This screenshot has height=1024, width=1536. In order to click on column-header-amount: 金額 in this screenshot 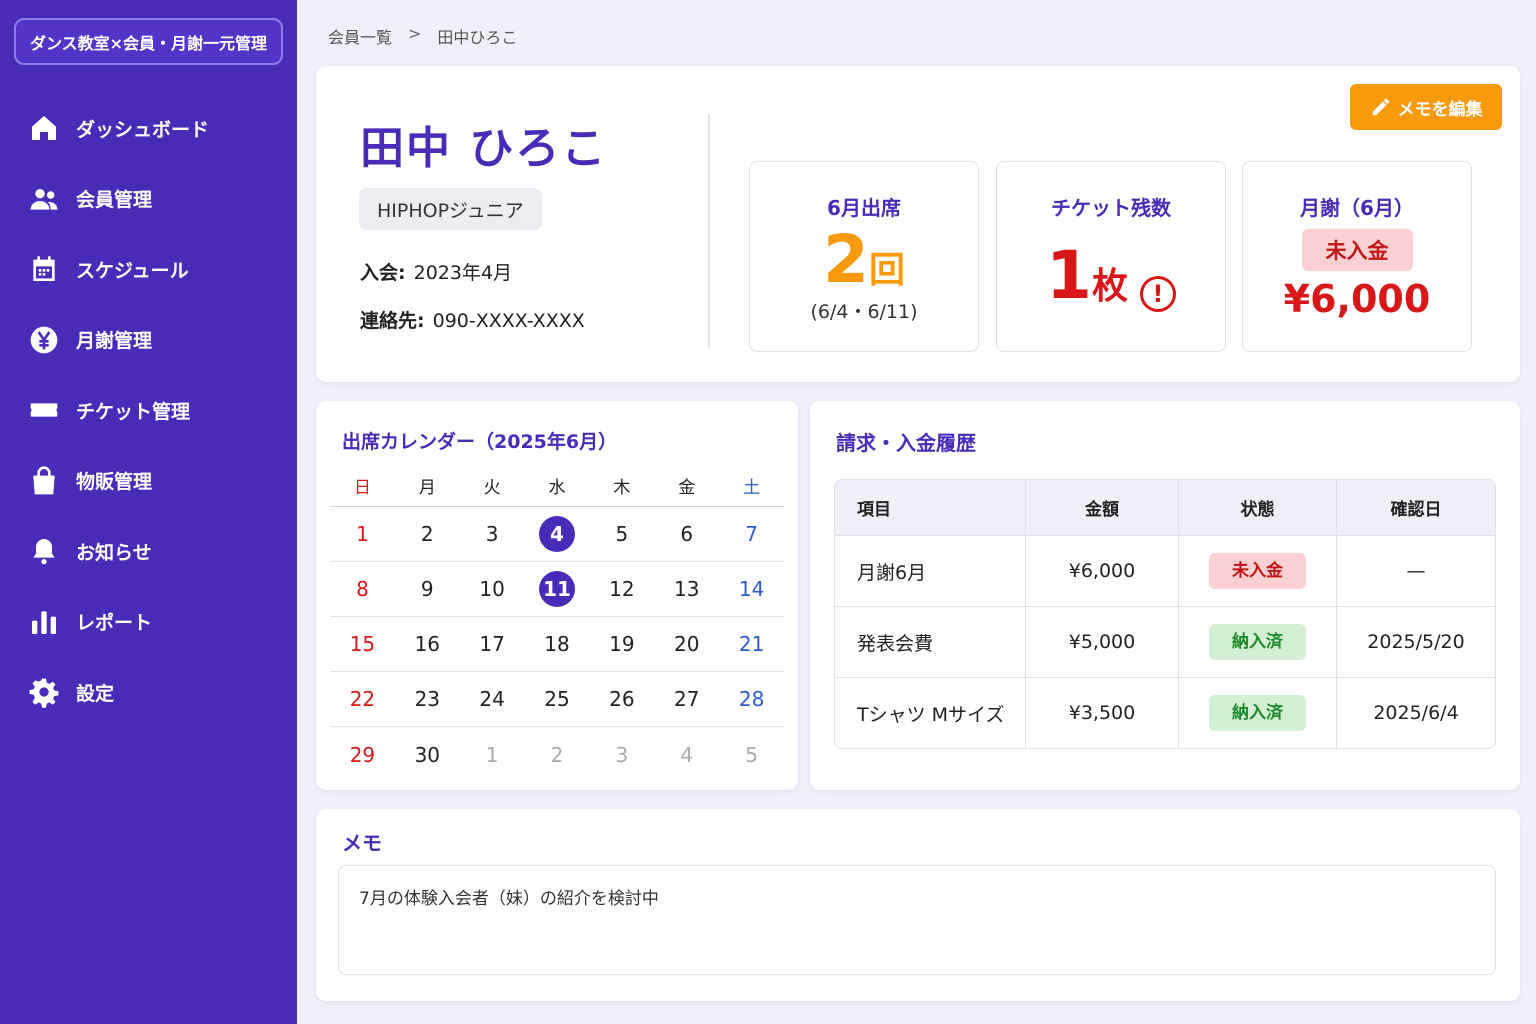, I will do `click(1102, 507)`.